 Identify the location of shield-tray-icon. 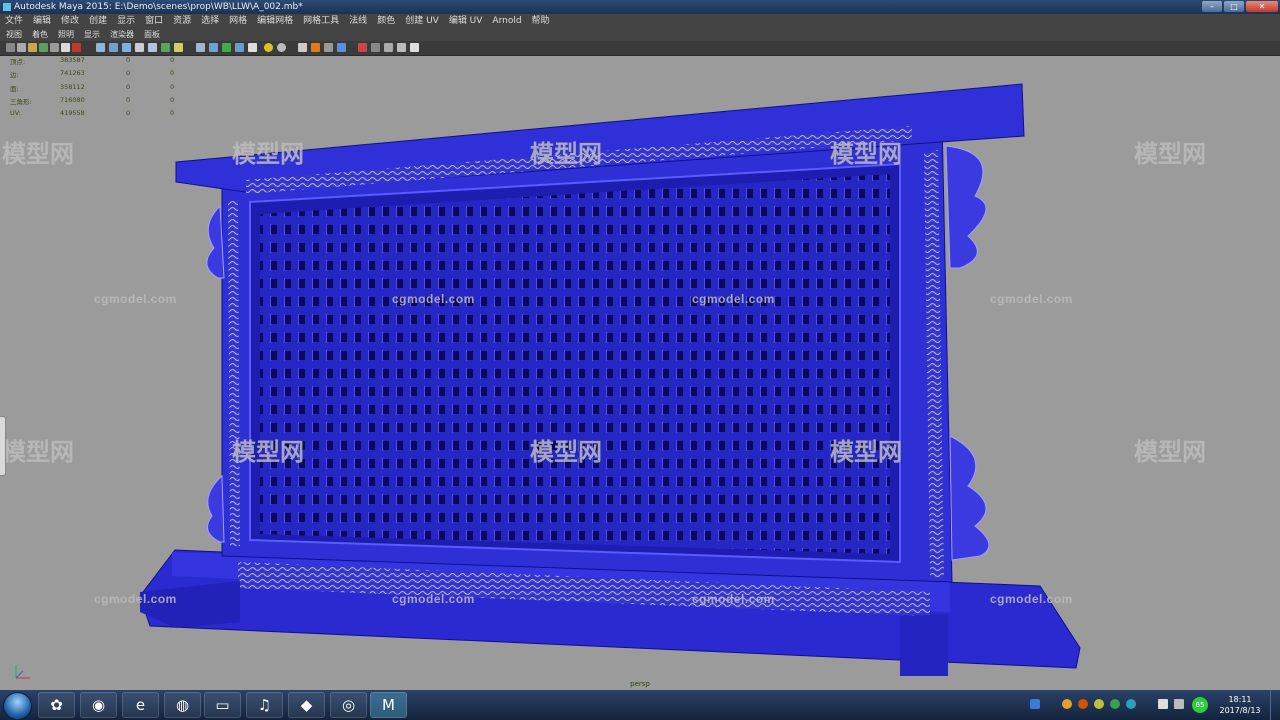
(1035, 704).